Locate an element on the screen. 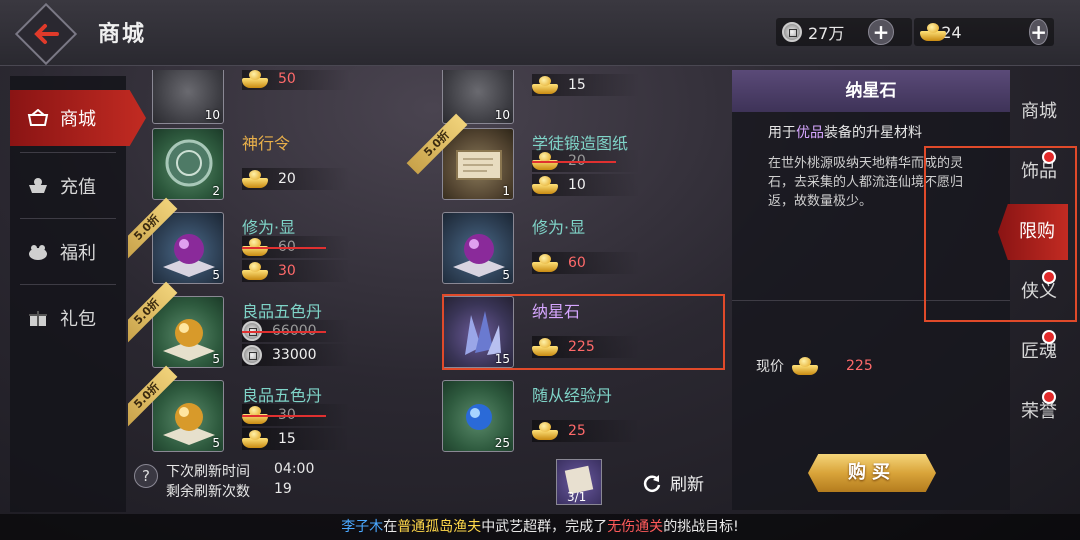 This screenshot has width=1080, height=540. sidebar-item-recharge: 充值 is located at coordinates (68, 186).